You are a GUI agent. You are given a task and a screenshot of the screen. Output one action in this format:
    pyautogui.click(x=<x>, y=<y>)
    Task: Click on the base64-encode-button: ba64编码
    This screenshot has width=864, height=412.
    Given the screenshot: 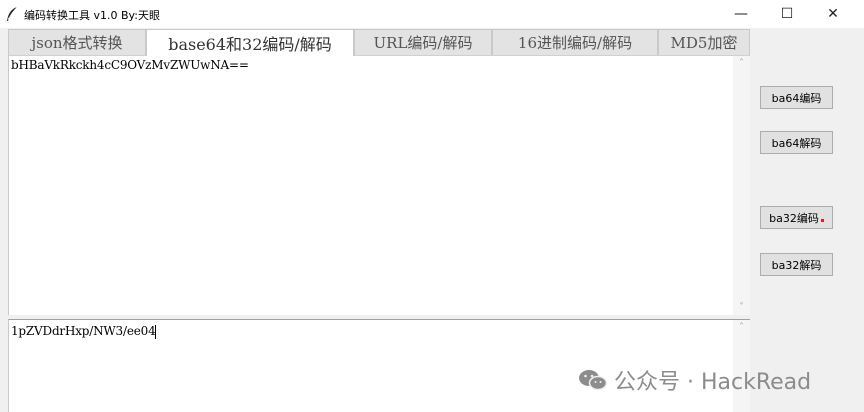 What is the action you would take?
    pyautogui.click(x=796, y=97)
    